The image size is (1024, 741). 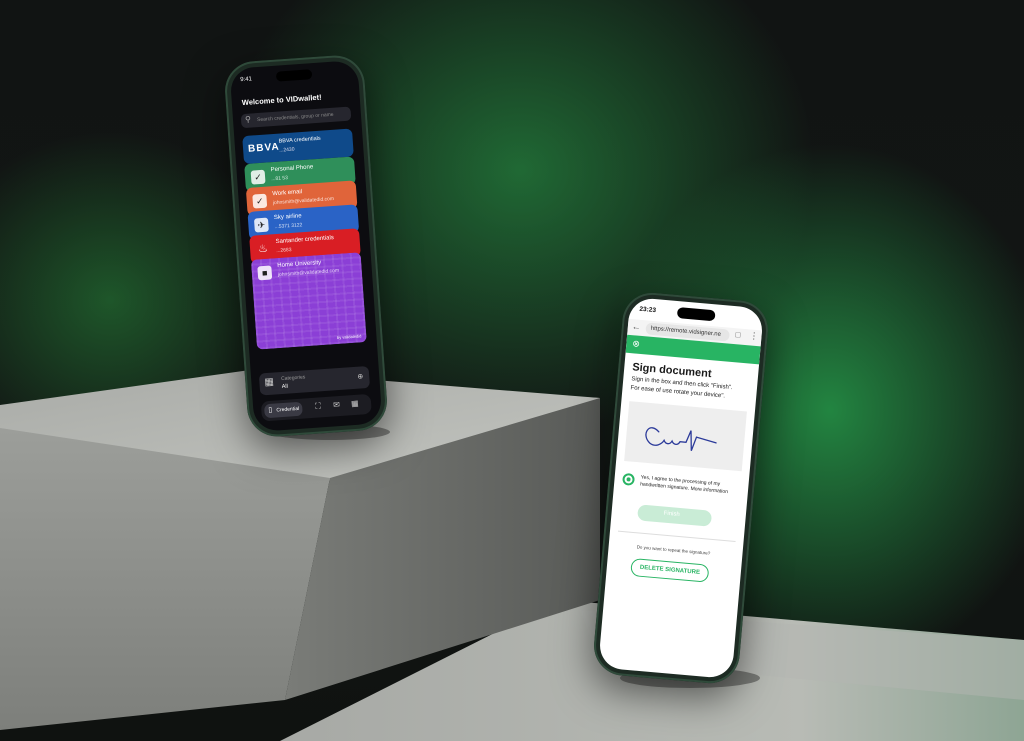 I want to click on signature-pad, so click(x=685, y=436).